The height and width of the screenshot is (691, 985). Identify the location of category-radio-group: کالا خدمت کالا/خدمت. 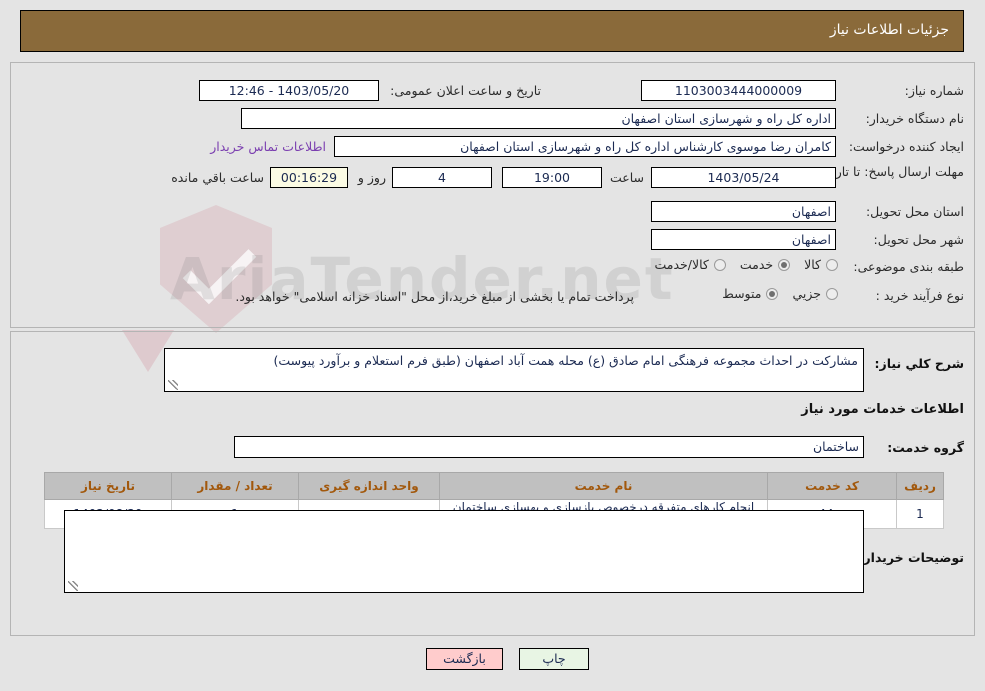
(739, 264).